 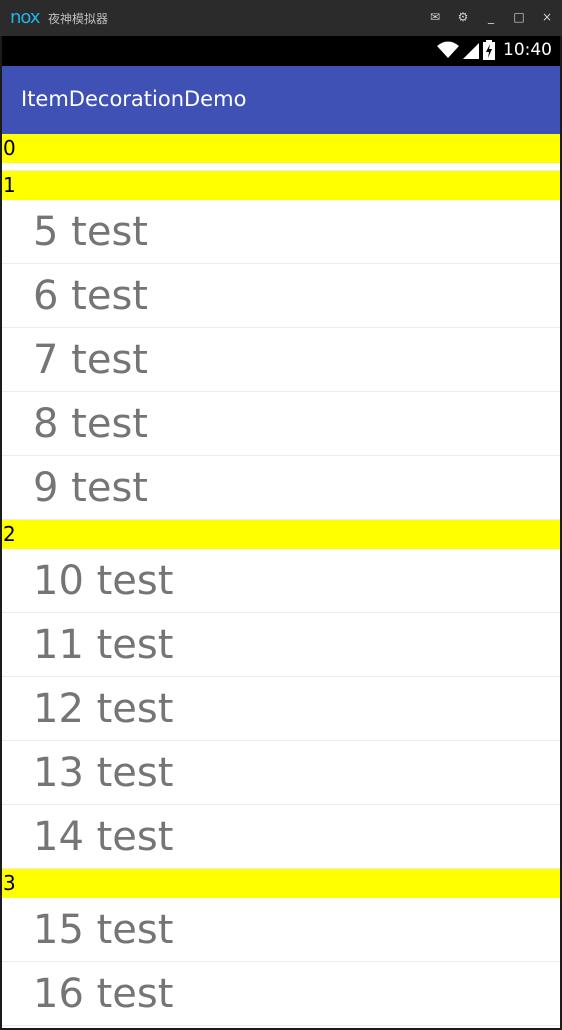 What do you see at coordinates (281, 883) in the screenshot?
I see `group-header: 3` at bounding box center [281, 883].